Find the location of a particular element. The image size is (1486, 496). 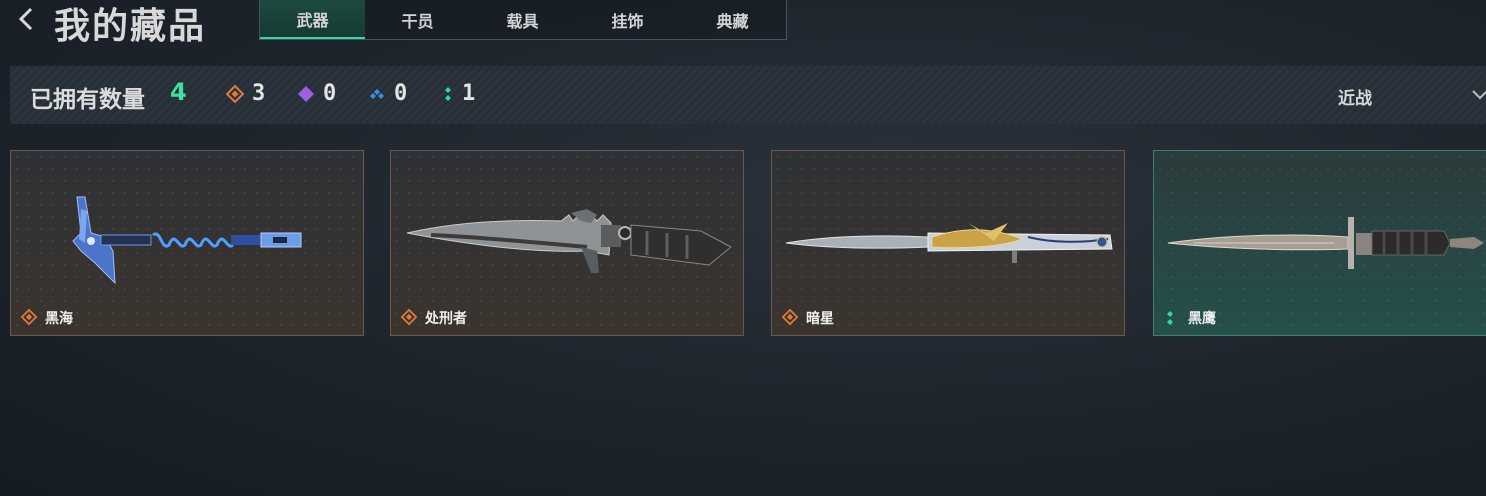

rarity-count-green: 1 is located at coordinates (458, 93).